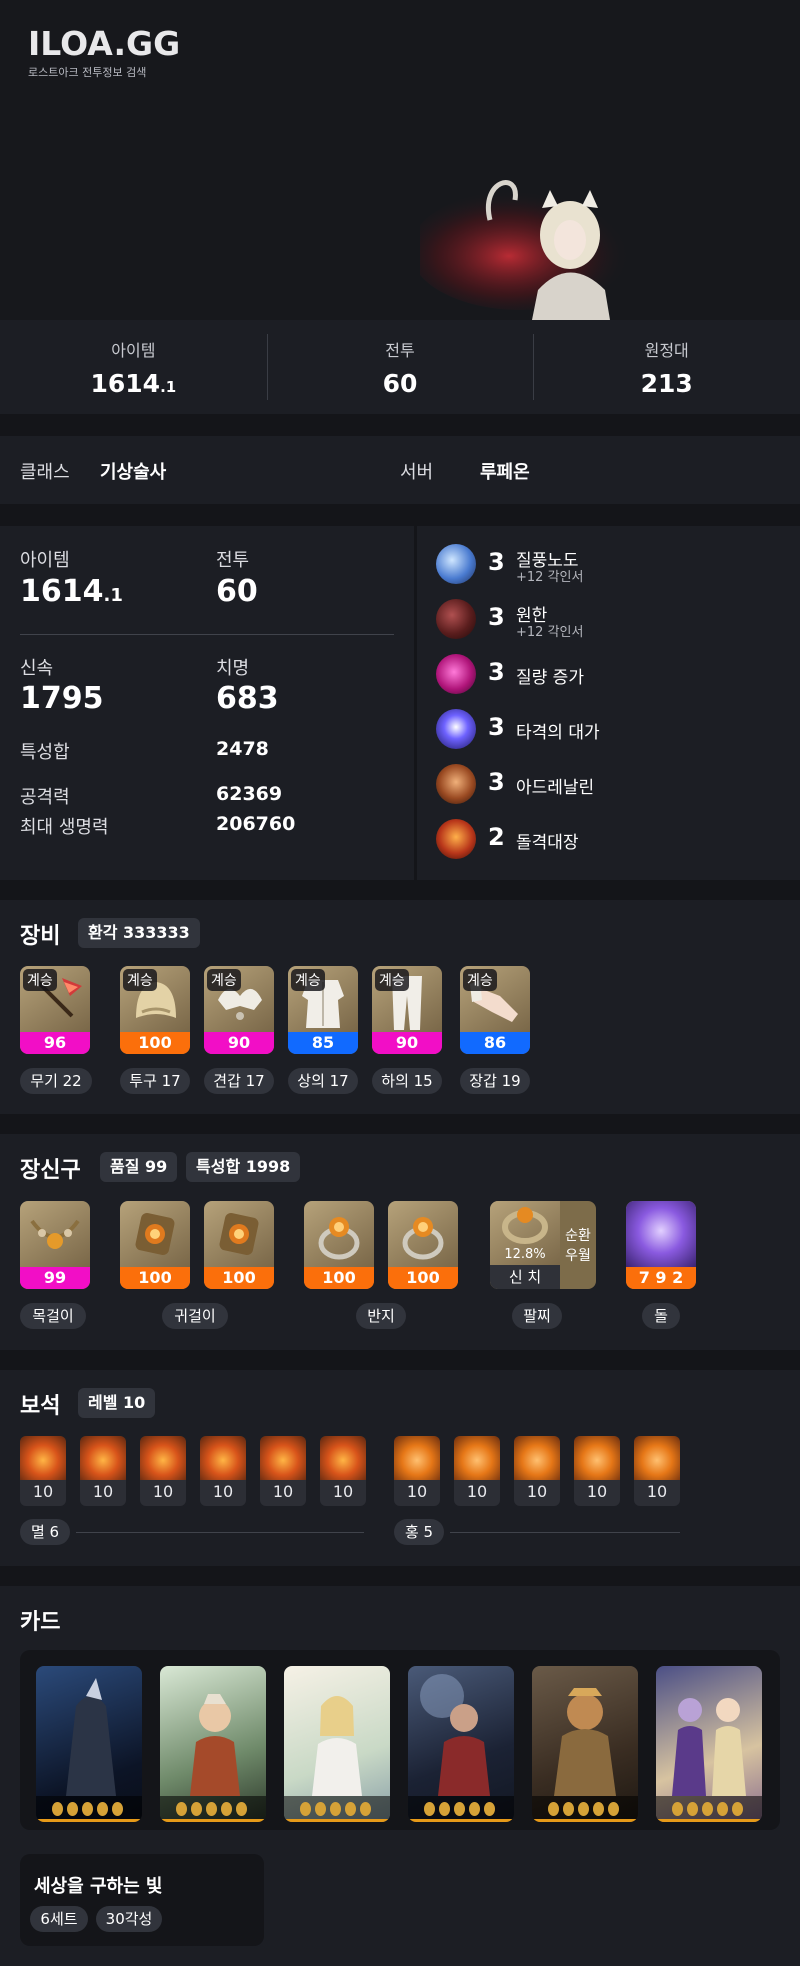 Image resolution: width=800 pixels, height=1966 pixels. What do you see at coordinates (139, 933) in the screenshot?
I see `elixir-badge: 환각 333333` at bounding box center [139, 933].